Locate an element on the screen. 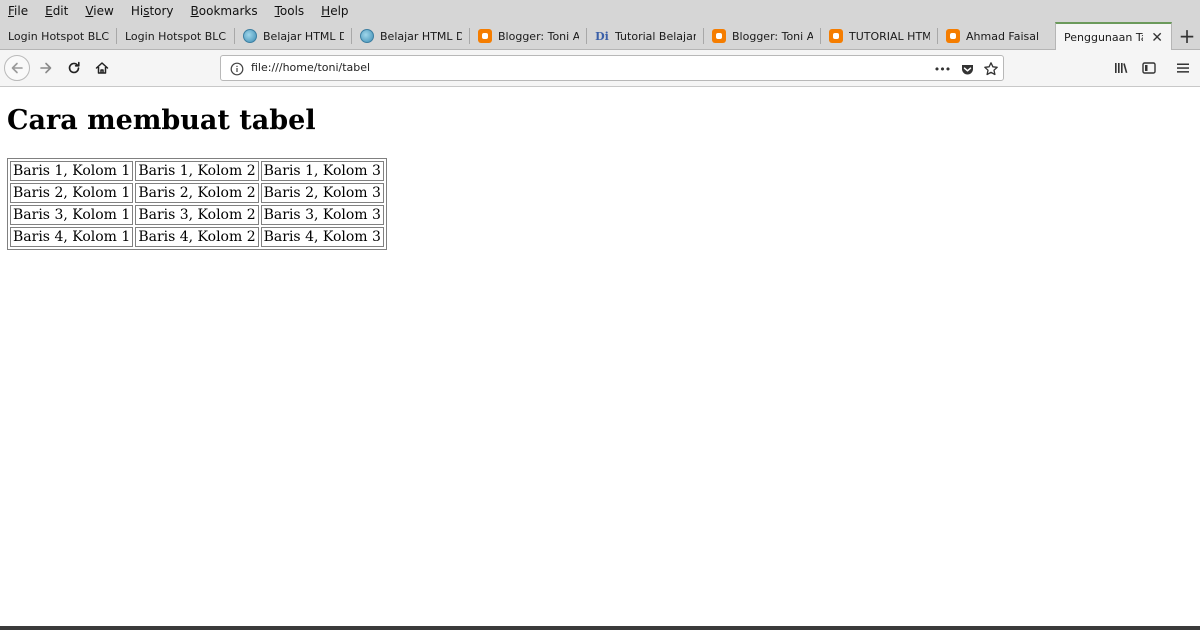 This screenshot has height=630, width=1200. home-button is located at coordinates (102, 68).